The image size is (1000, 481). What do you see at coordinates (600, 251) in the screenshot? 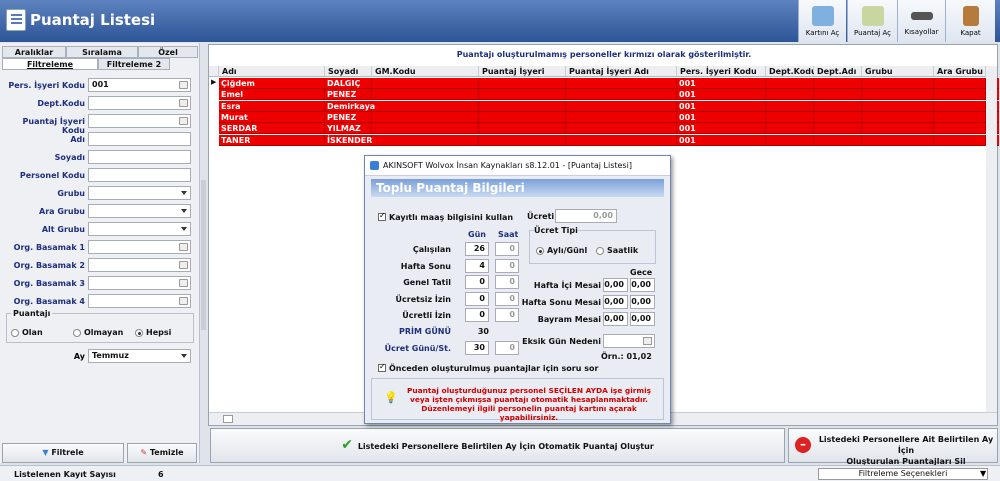
I see `radio-hourly` at bounding box center [600, 251].